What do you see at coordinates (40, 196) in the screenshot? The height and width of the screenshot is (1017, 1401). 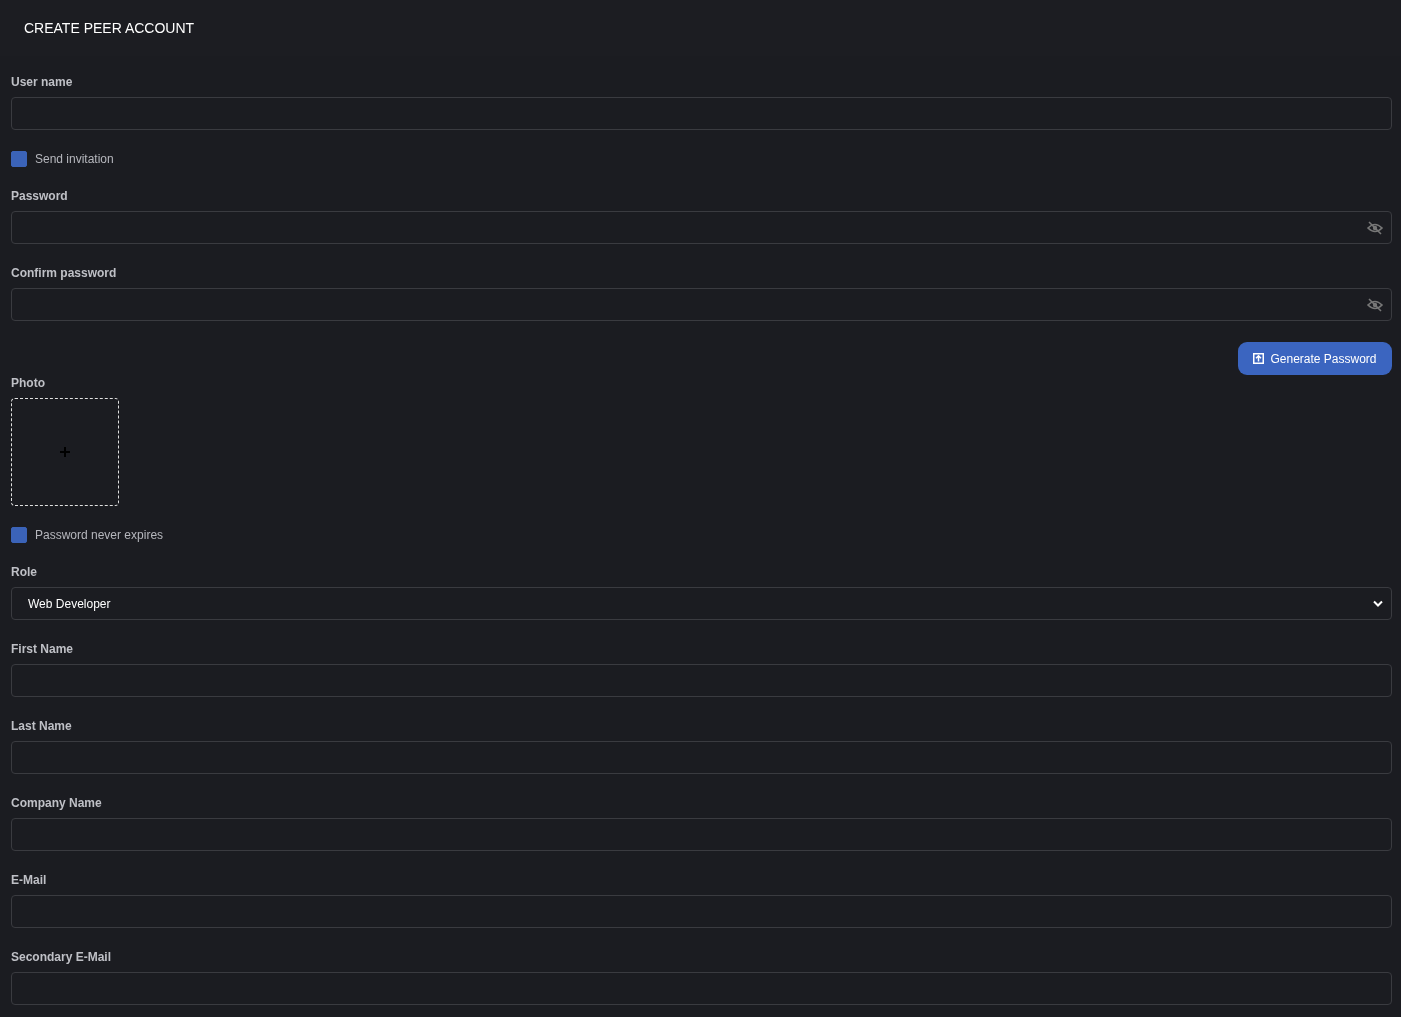 I see `field-label: Password` at bounding box center [40, 196].